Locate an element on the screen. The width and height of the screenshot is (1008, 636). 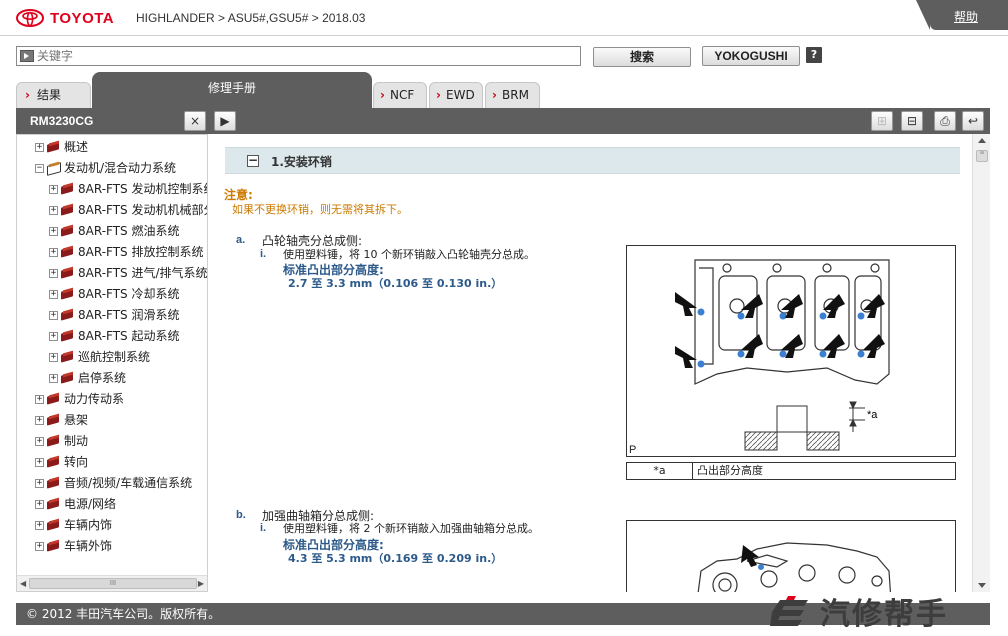
tree-item: + 音频/视频/车载通信系统 is located at coordinates (113, 483).